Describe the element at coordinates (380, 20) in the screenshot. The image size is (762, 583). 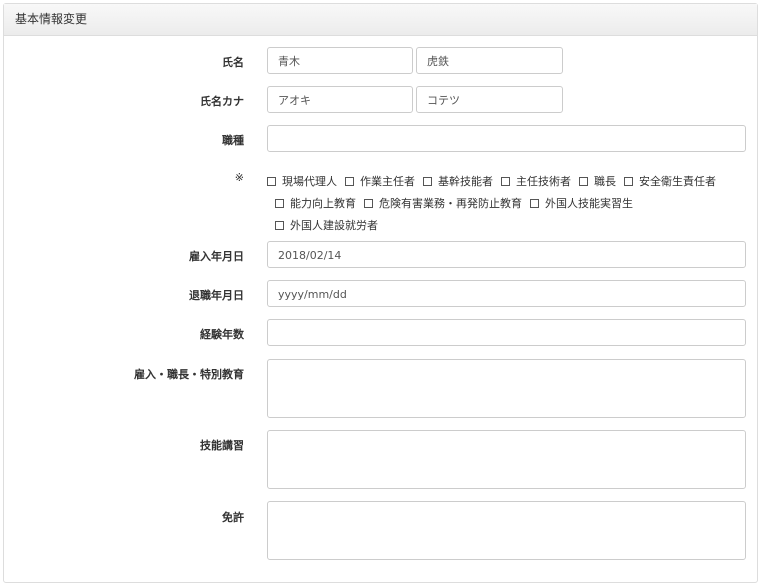
I see `panel-title: 基本情報変更` at that location.